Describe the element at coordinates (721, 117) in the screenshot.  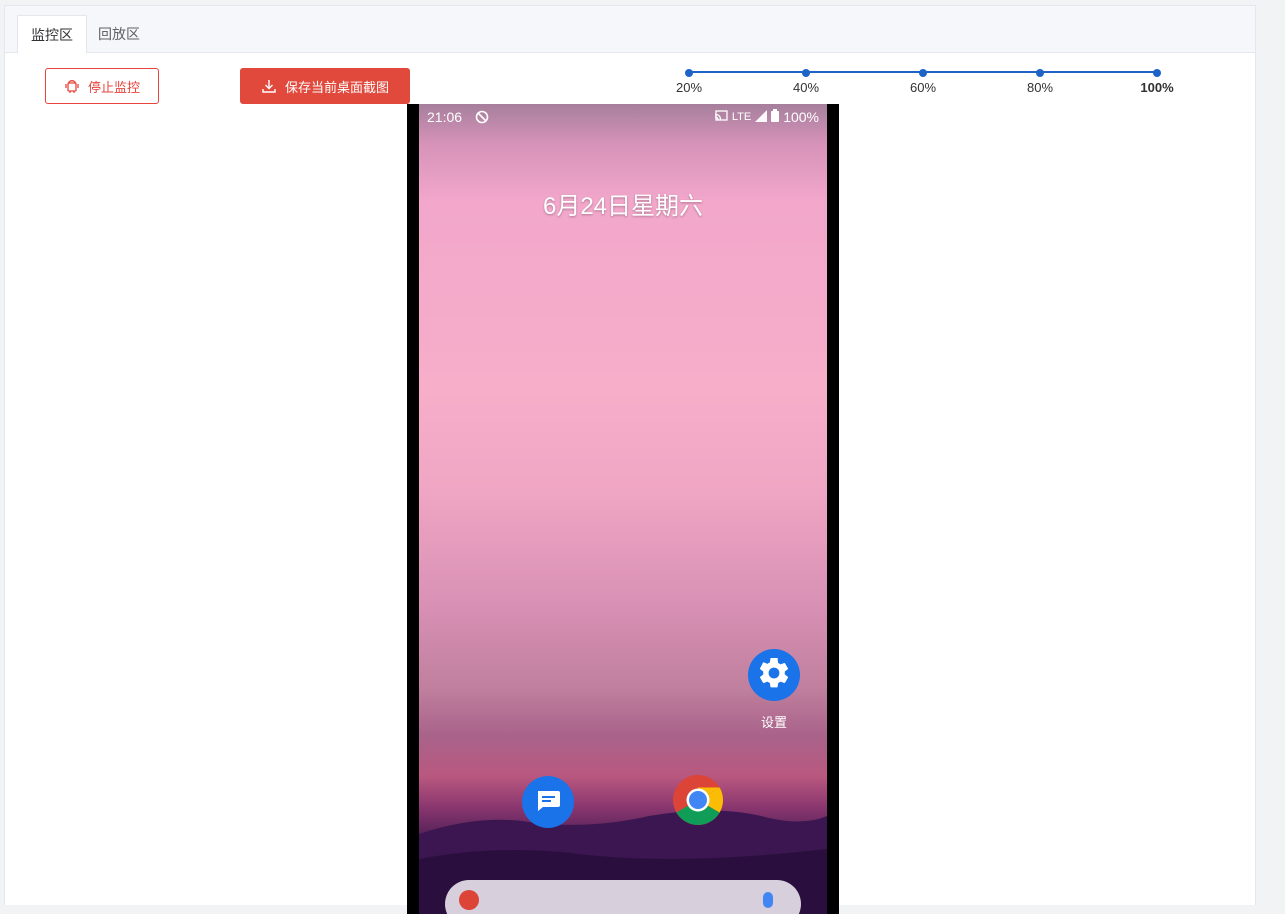
I see `cast-icon` at that location.